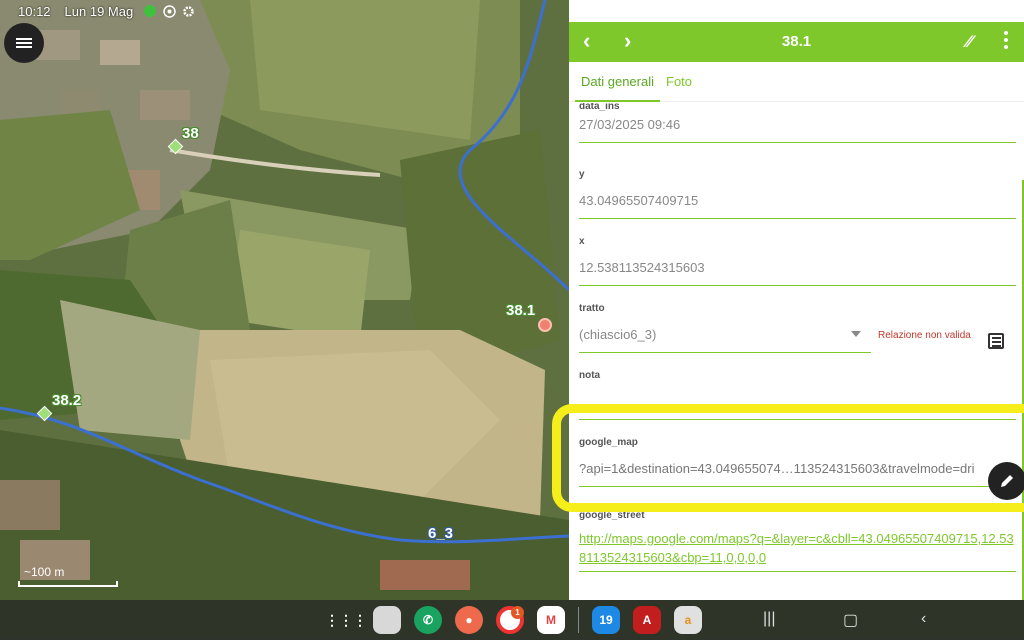 Image resolution: width=1024 pixels, height=640 pixels. I want to click on back-button: ‹, so click(923, 619).